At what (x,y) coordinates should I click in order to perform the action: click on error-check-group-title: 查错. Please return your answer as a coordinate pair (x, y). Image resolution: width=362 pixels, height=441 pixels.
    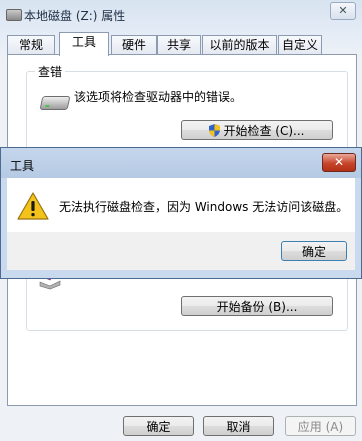
    Looking at the image, I should click on (50, 71).